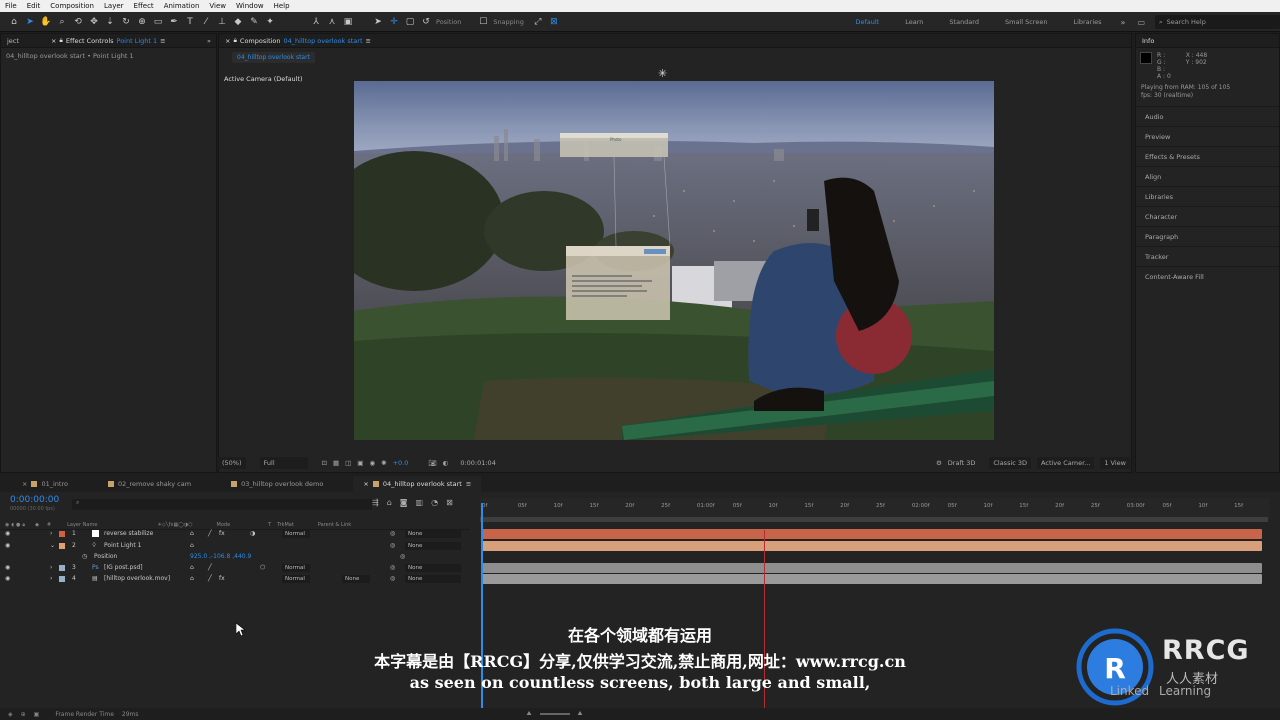 This screenshot has height=720, width=1280. I want to click on brush-tool-icon: ⁄, so click(206, 22).